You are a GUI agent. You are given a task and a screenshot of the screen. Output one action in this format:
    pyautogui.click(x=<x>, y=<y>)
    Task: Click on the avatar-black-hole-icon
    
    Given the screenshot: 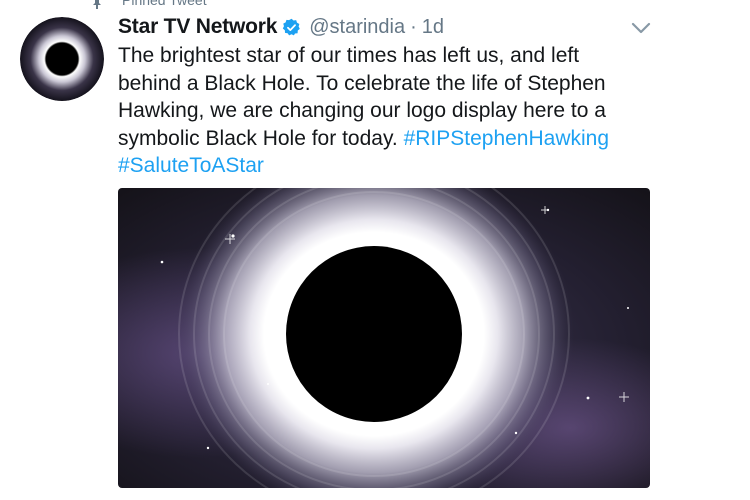 What is the action you would take?
    pyautogui.click(x=62, y=59)
    